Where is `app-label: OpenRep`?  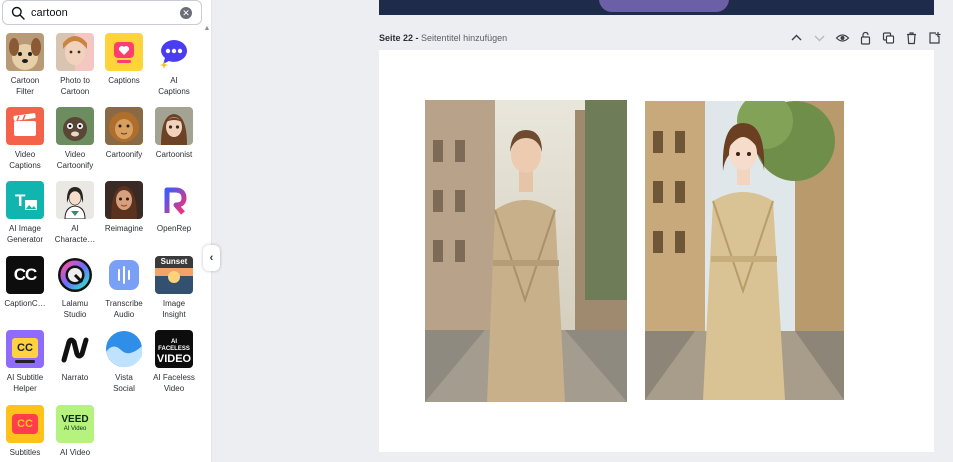 app-label: OpenRep is located at coordinates (174, 228).